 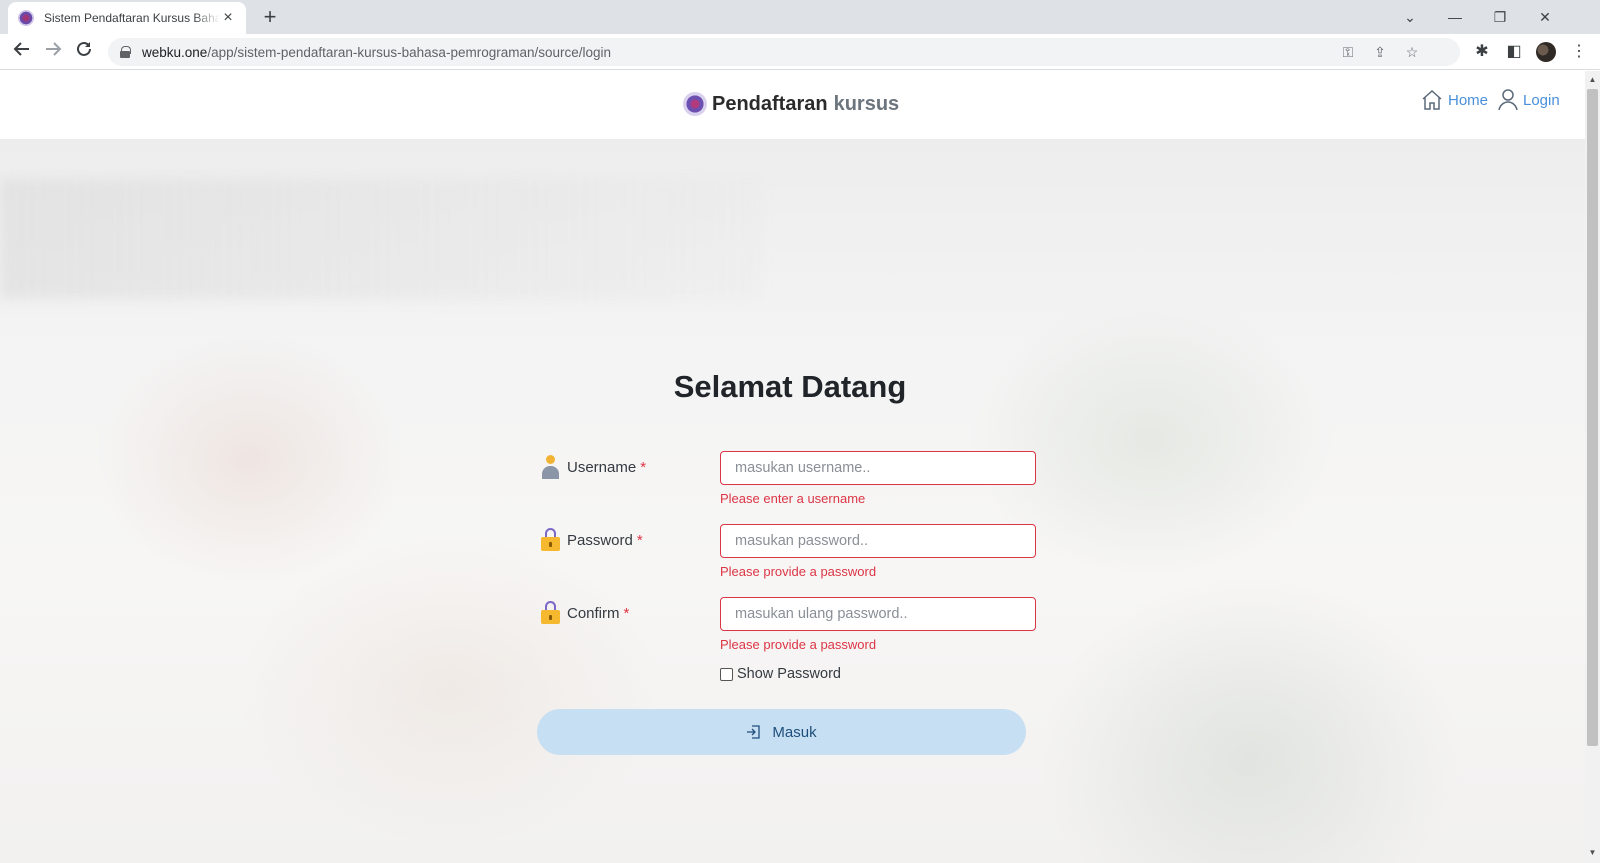 I want to click on password-input, so click(x=878, y=541).